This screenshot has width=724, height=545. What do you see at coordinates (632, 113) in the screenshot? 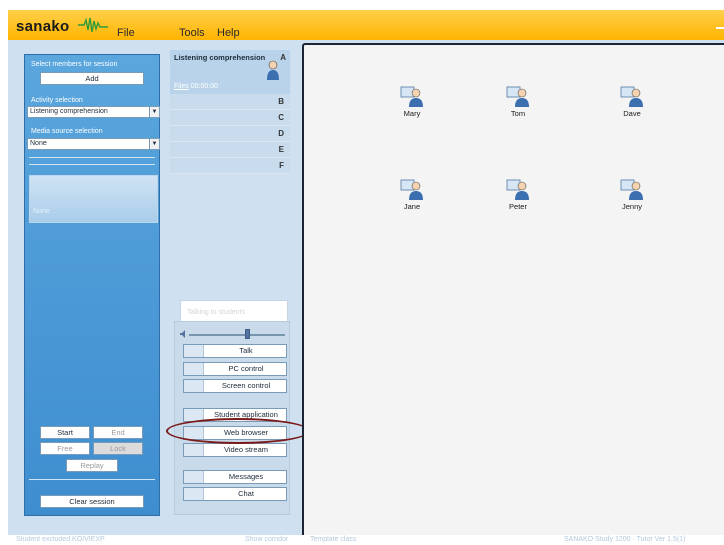
I see `student-name: Dave` at bounding box center [632, 113].